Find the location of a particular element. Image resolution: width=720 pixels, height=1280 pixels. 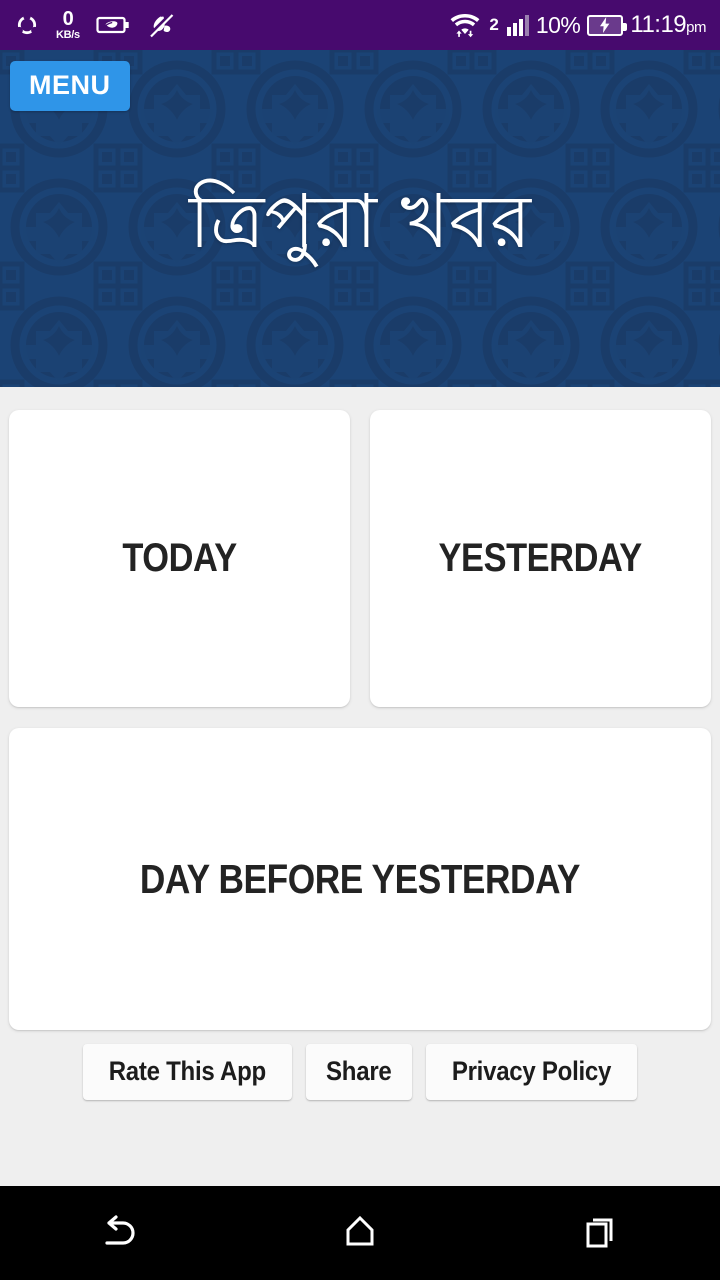

share-button: Share is located at coordinates (359, 1072).